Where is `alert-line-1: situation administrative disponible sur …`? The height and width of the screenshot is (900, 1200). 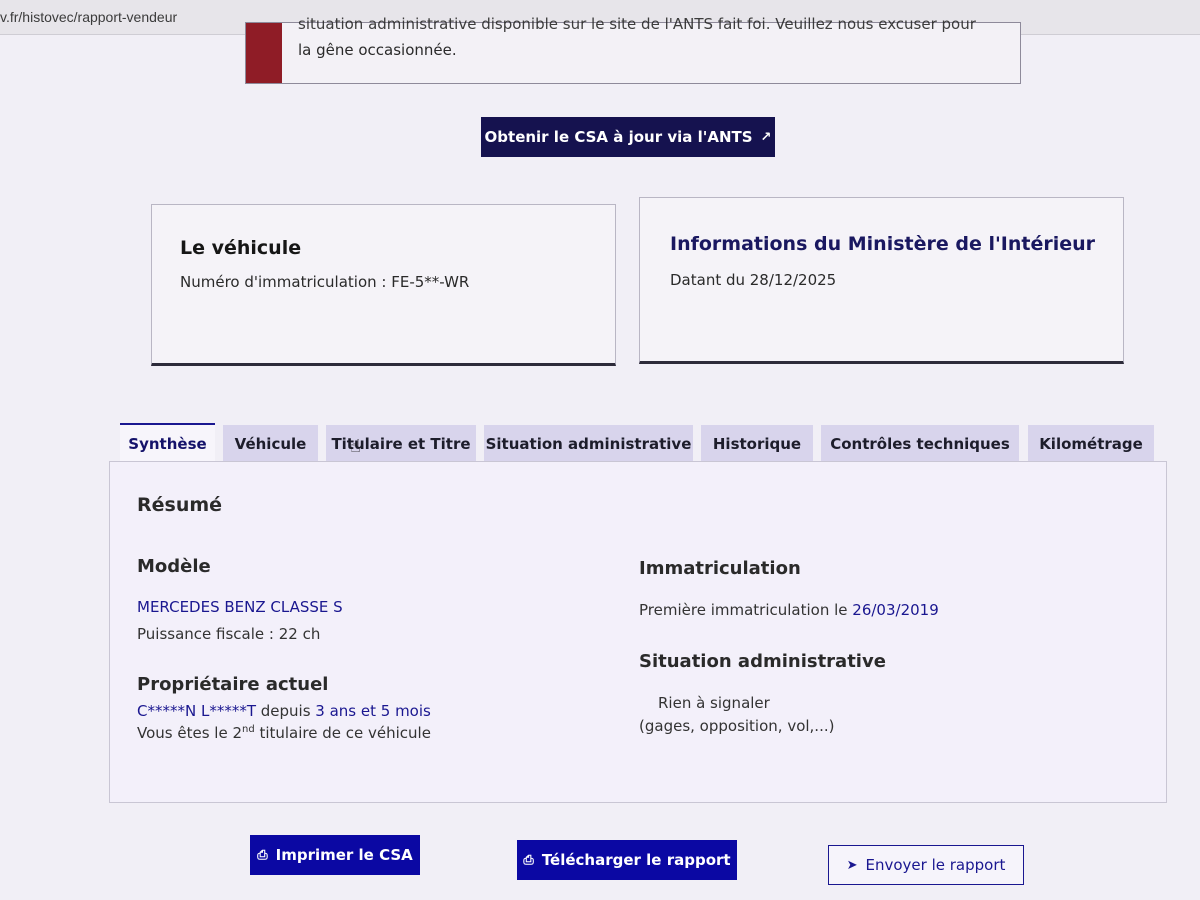
alert-line-1: situation administrative disponible sur … is located at coordinates (637, 24).